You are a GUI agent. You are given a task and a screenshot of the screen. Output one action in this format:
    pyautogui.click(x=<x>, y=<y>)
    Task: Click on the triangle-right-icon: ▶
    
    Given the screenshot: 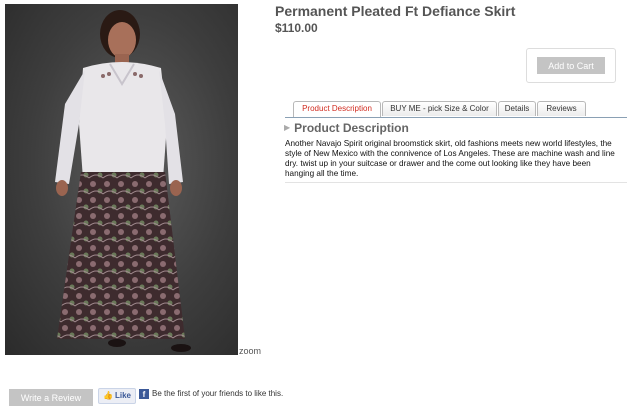 What is the action you would take?
    pyautogui.click(x=287, y=127)
    